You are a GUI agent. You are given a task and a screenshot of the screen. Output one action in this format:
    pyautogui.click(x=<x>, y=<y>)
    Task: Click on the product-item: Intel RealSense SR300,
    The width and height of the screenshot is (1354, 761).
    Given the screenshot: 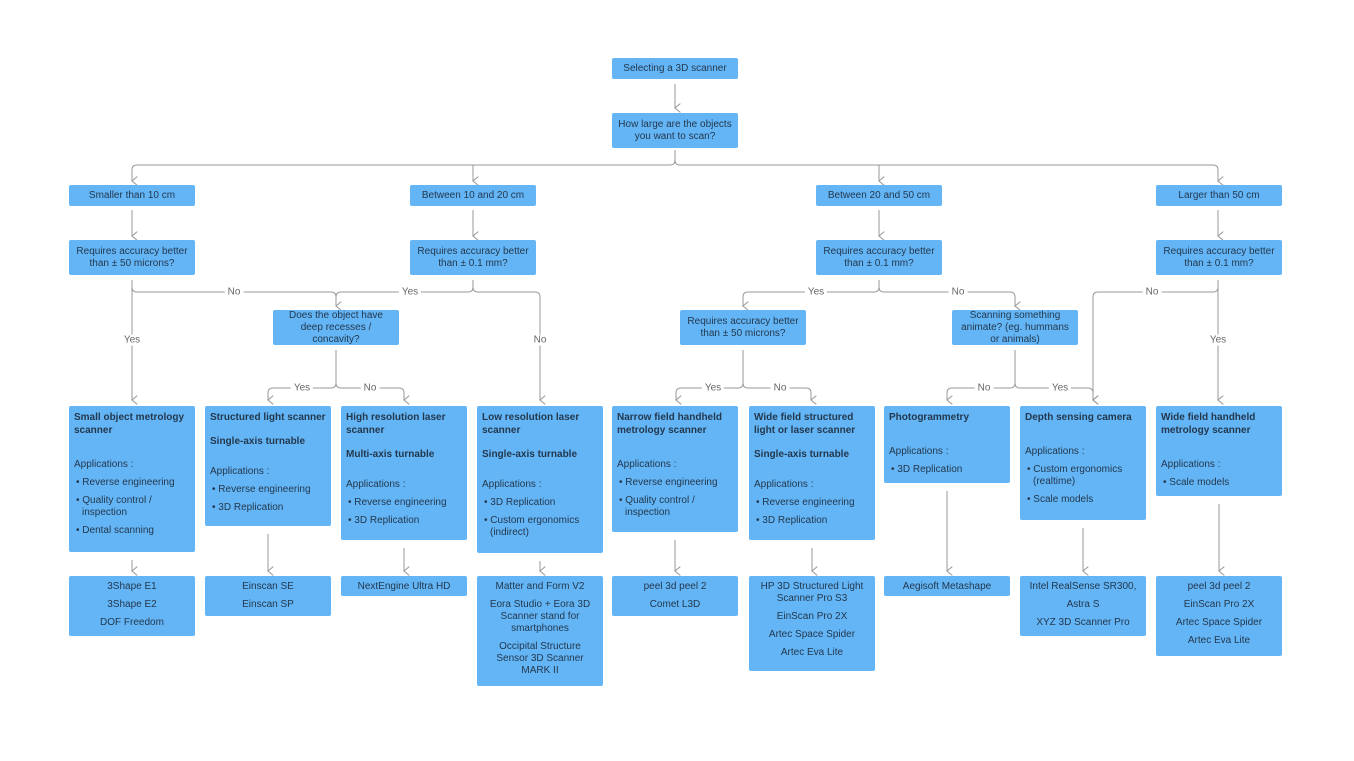 What is the action you would take?
    pyautogui.click(x=1083, y=586)
    